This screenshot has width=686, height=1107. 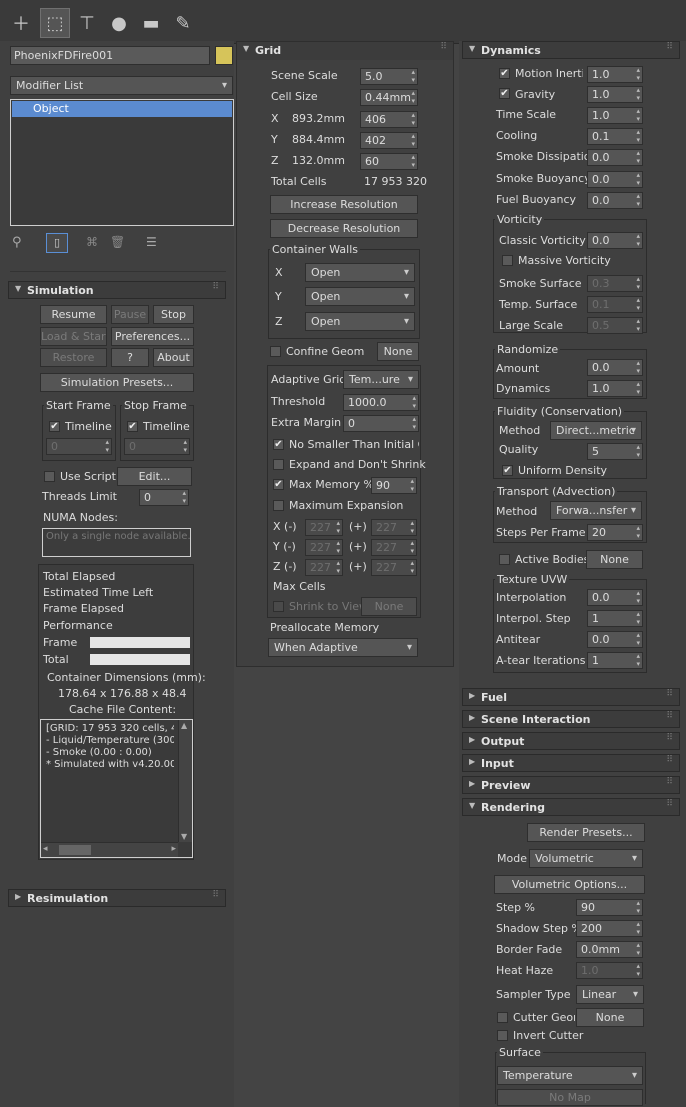 What do you see at coordinates (278, 444) in the screenshot?
I see `no-smaller-checkbox: ✔` at bounding box center [278, 444].